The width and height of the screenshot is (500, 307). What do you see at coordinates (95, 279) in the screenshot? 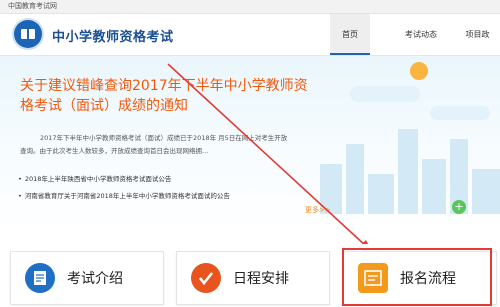
I see `card-label: 考试介绍` at bounding box center [95, 279].